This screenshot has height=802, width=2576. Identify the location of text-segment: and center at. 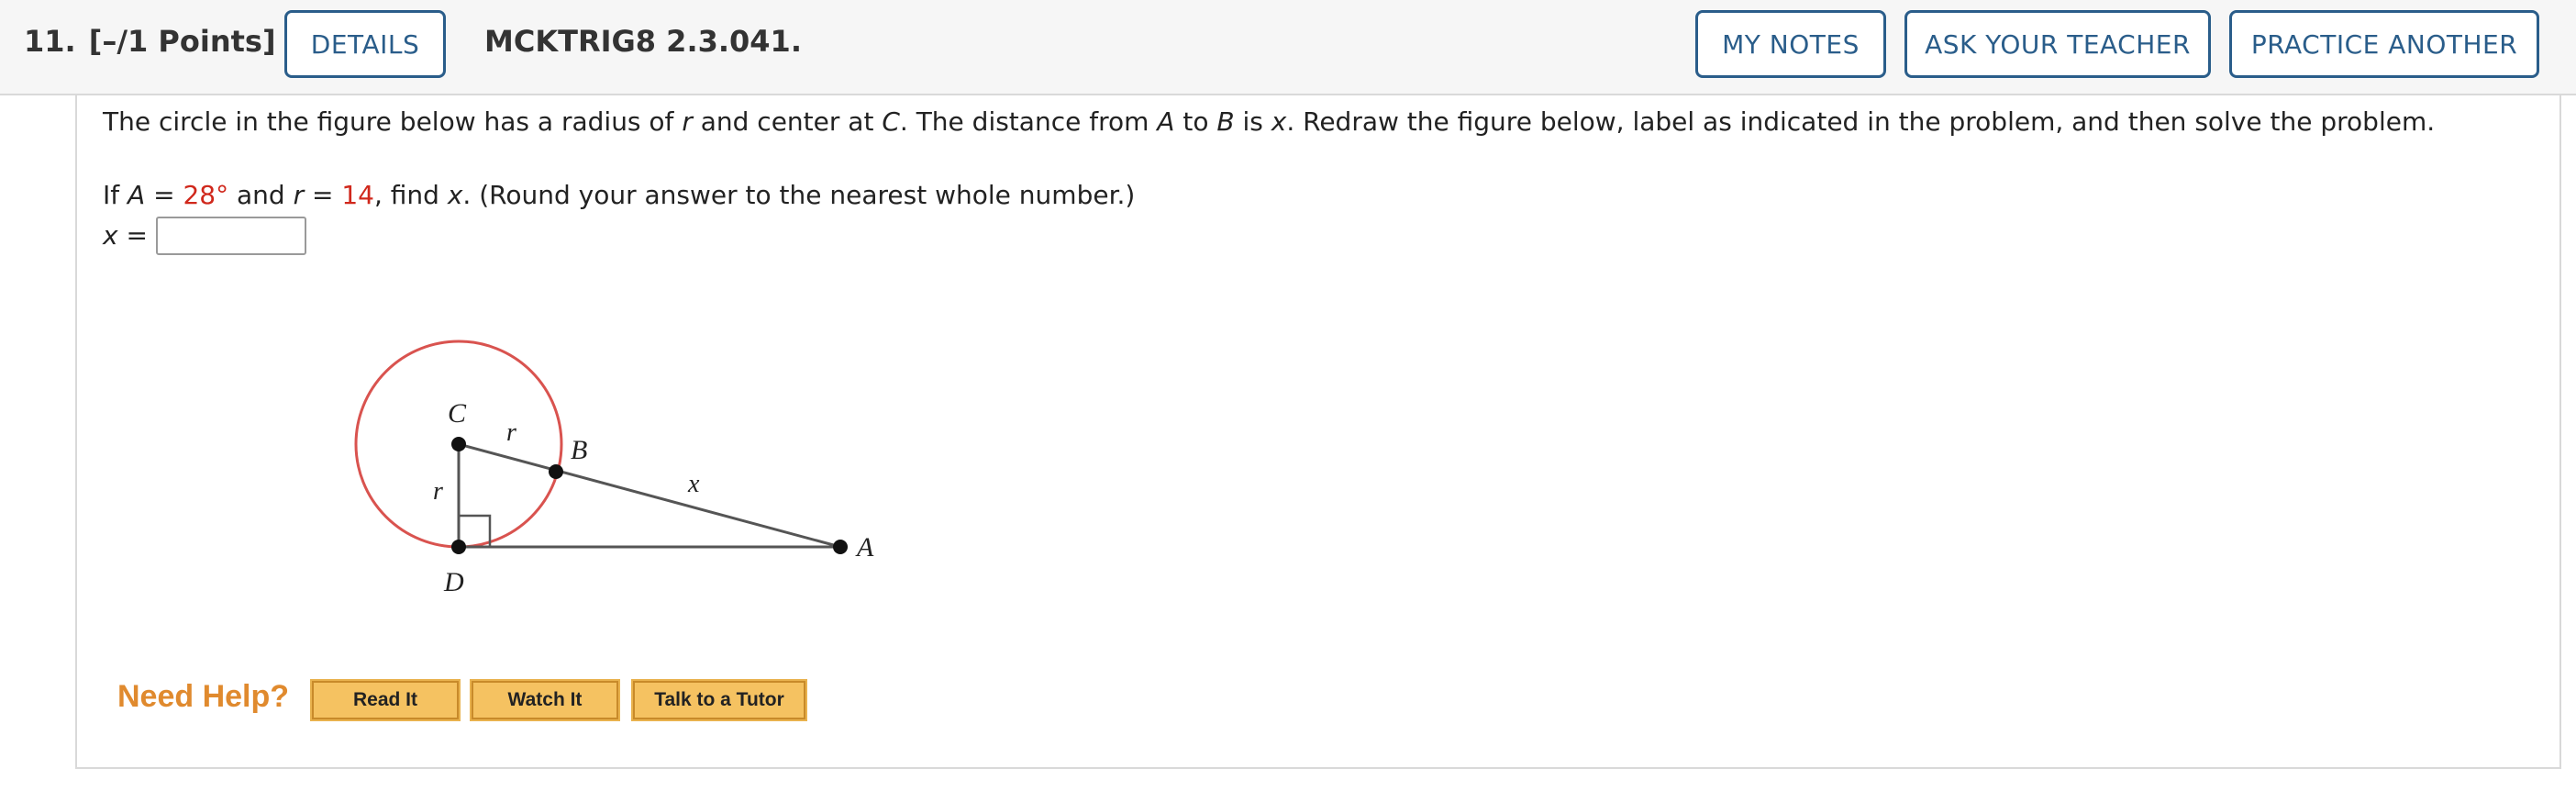
(787, 121).